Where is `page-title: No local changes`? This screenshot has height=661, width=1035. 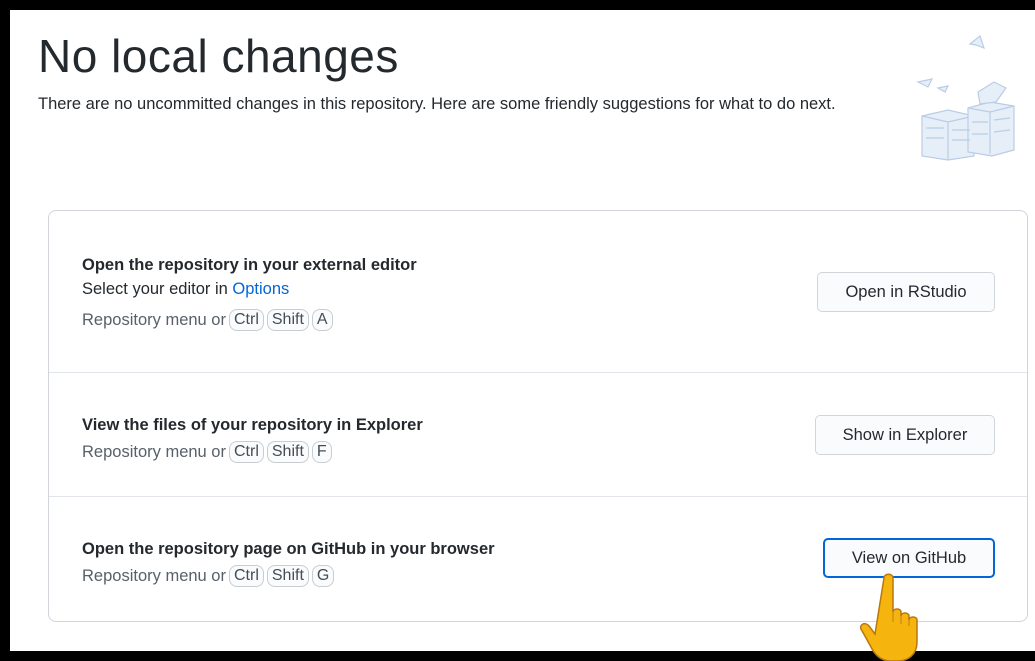 page-title: No local changes is located at coordinates (218, 56).